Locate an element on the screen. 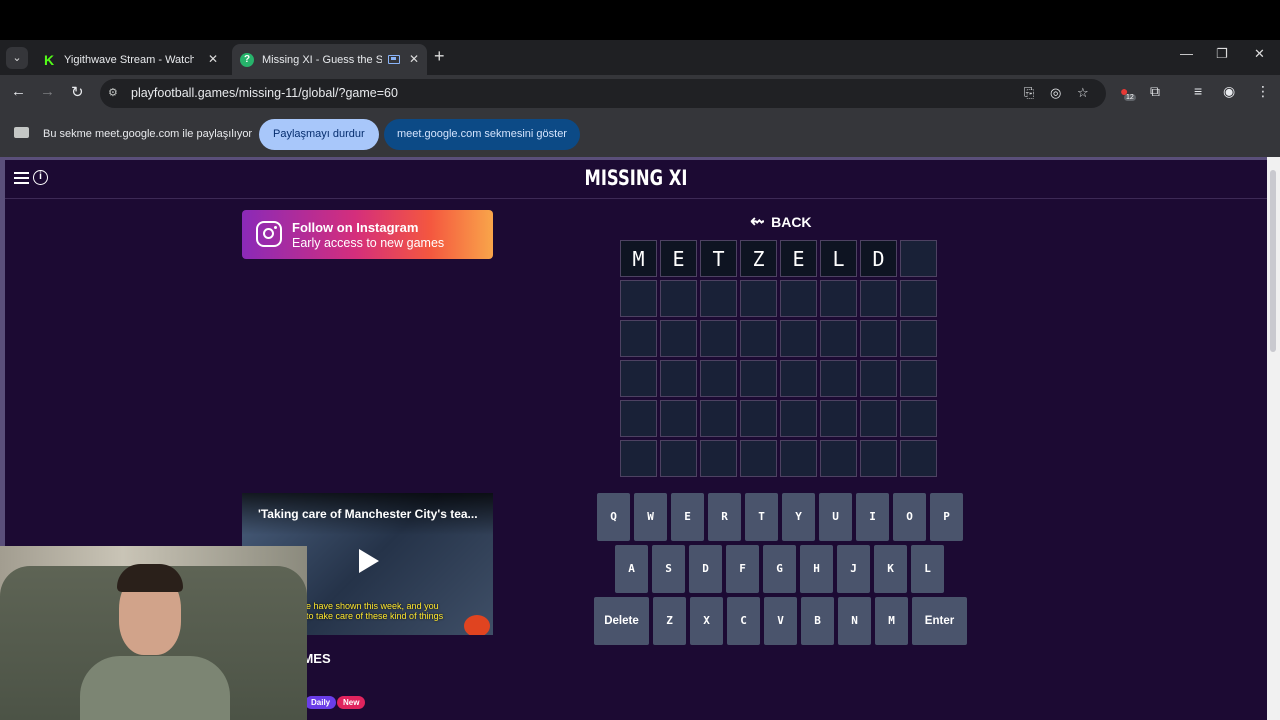 The width and height of the screenshot is (1280, 720). key-b: B is located at coordinates (817, 621).